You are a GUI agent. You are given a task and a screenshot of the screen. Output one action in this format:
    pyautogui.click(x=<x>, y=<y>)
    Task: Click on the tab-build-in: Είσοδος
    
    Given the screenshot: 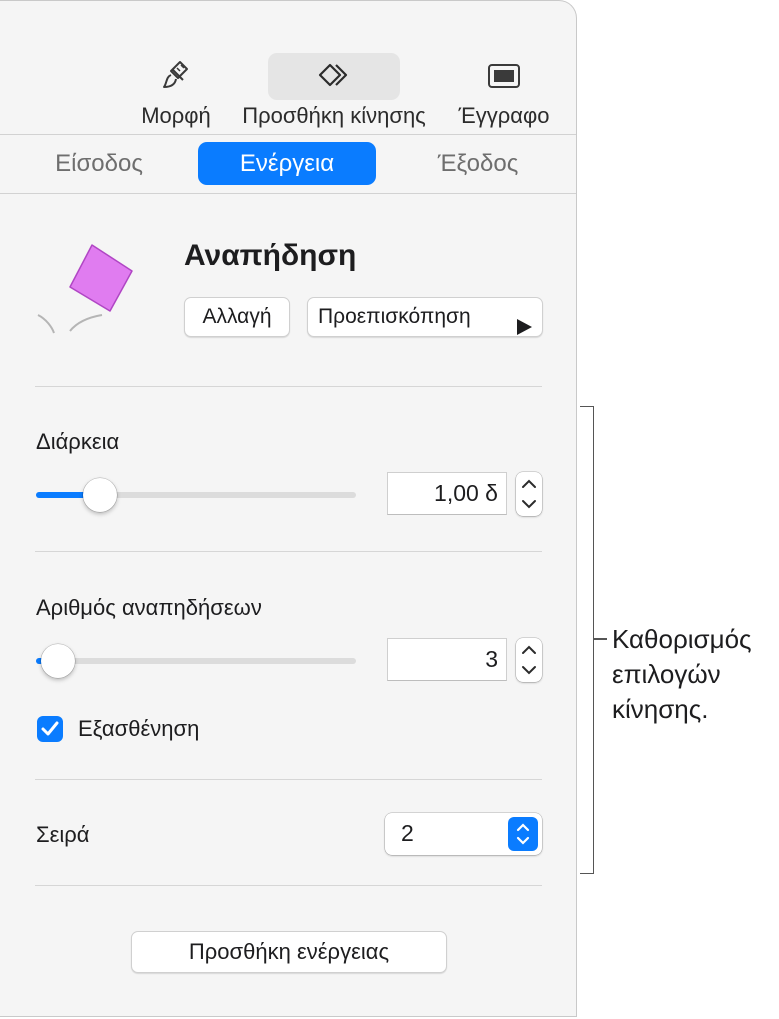 What is the action you would take?
    pyautogui.click(x=99, y=163)
    